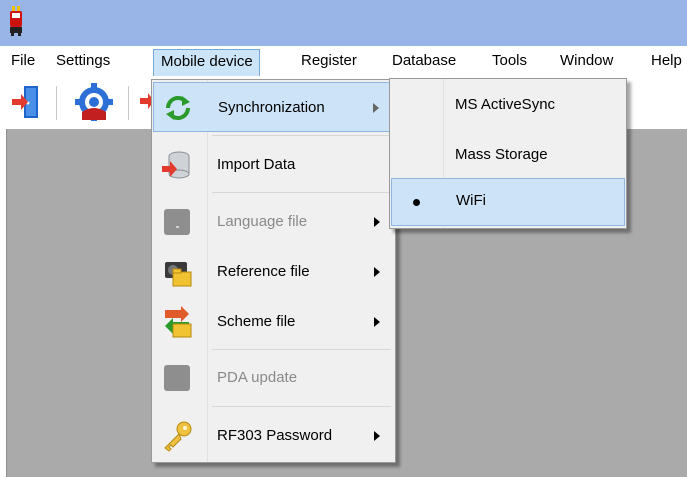 This screenshot has height=477, width=687. I want to click on menu-item-pda-update: PDA update, so click(273, 378).